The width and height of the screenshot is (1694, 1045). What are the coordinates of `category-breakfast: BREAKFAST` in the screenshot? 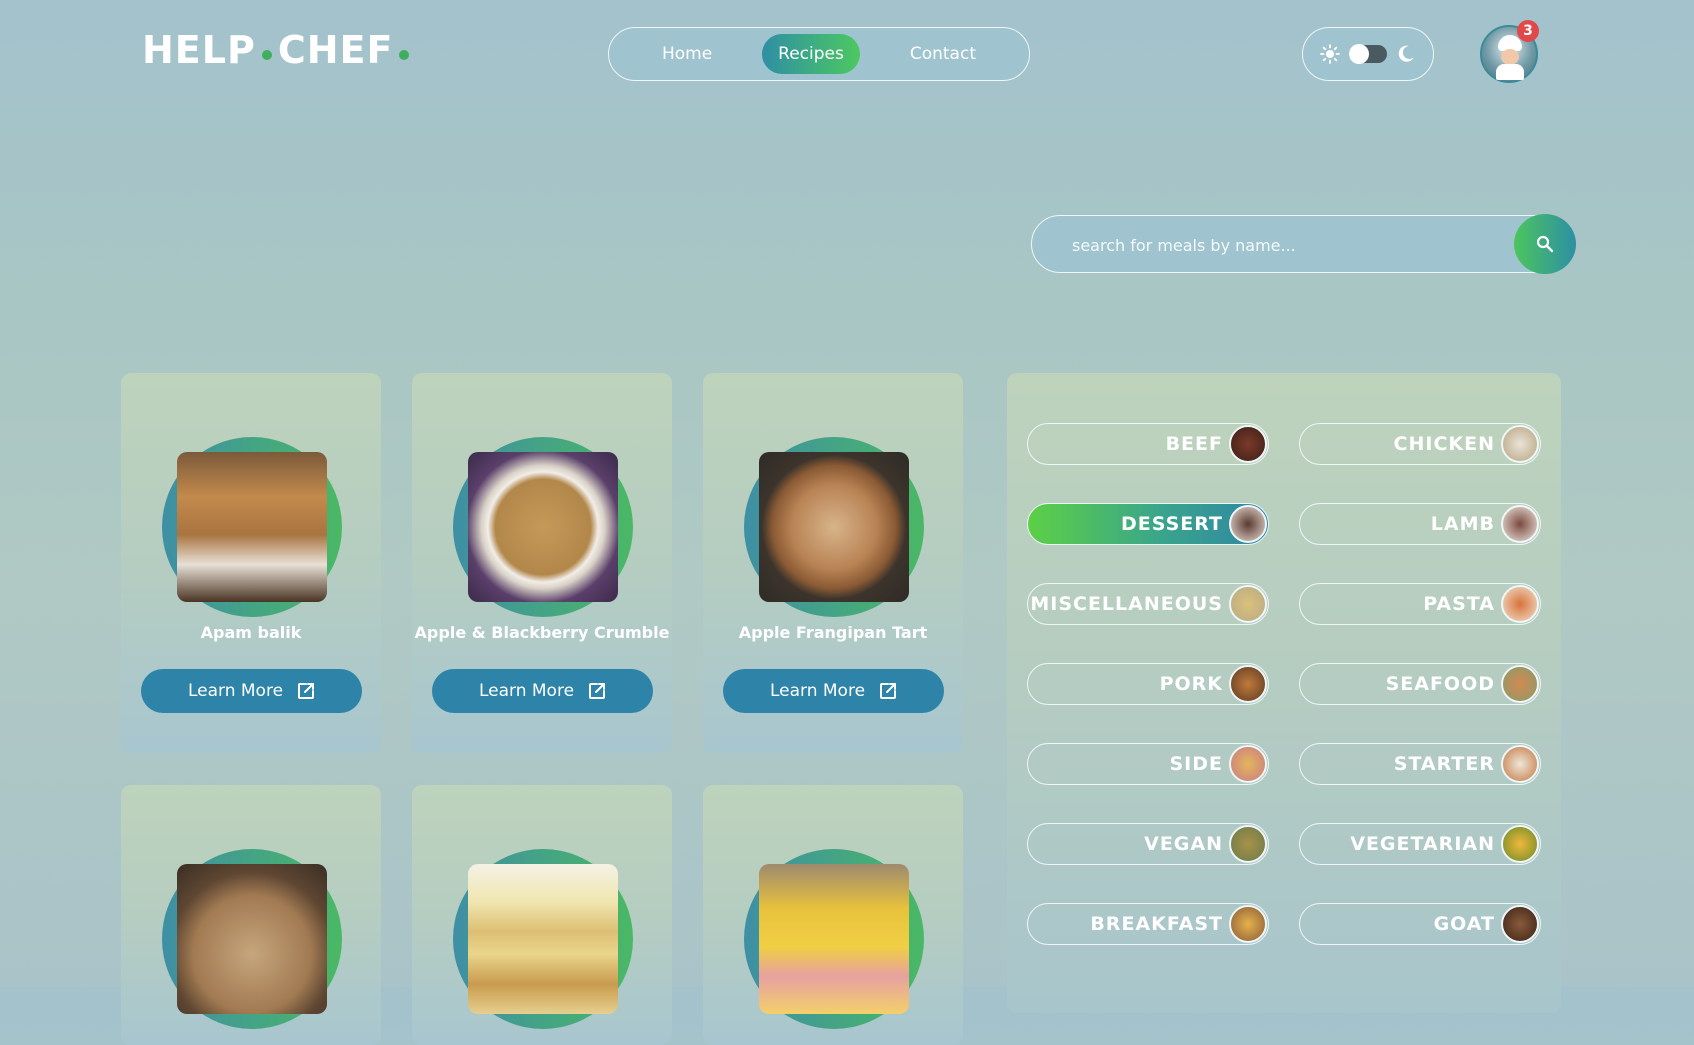 It's located at (1148, 924).